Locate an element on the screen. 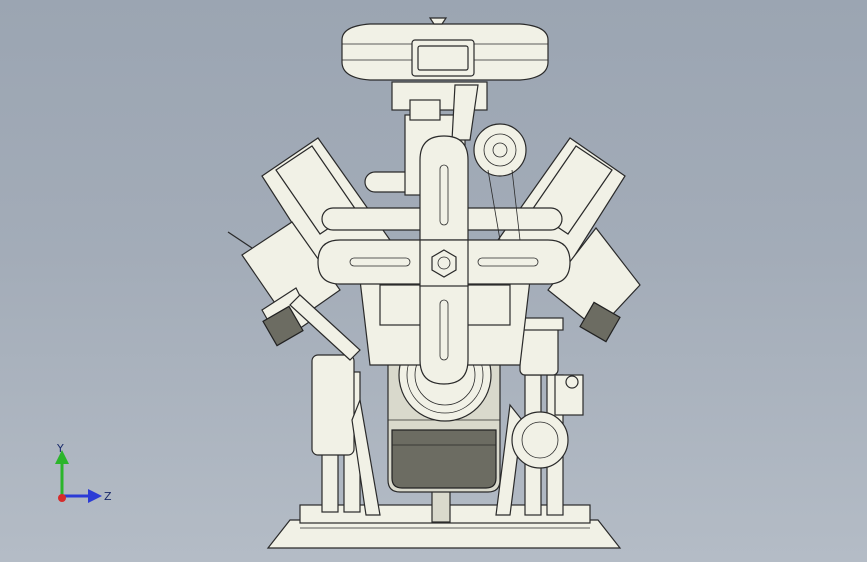 The height and width of the screenshot is (562, 867). coordinate-triad: Y Z is located at coordinates (83, 472).